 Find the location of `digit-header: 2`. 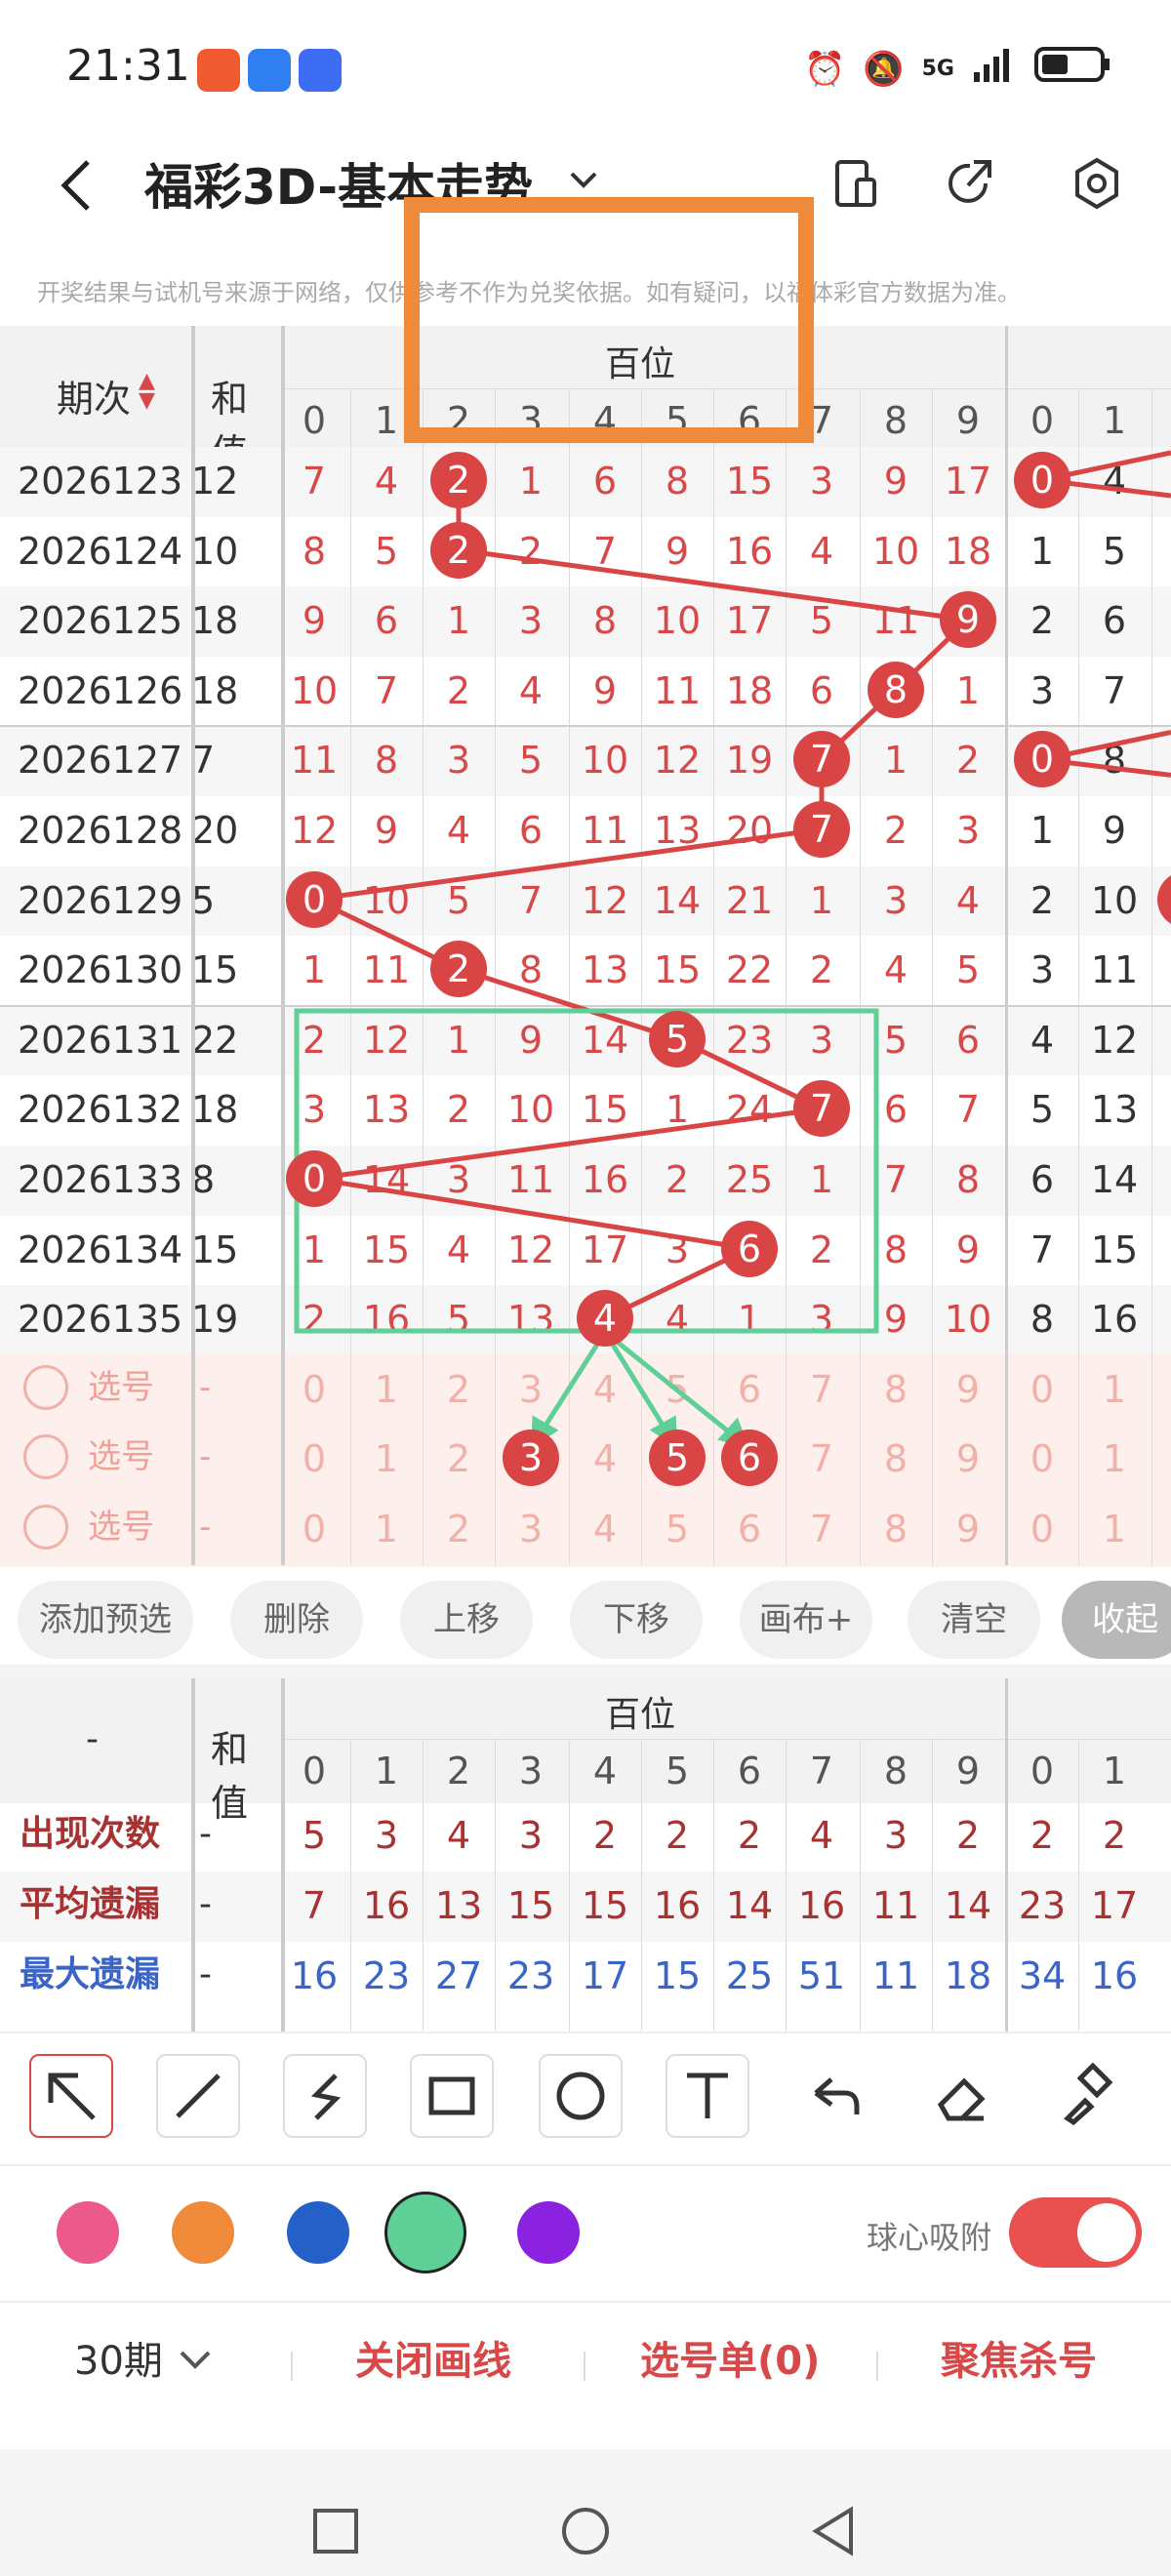

digit-header: 2 is located at coordinates (458, 1771).